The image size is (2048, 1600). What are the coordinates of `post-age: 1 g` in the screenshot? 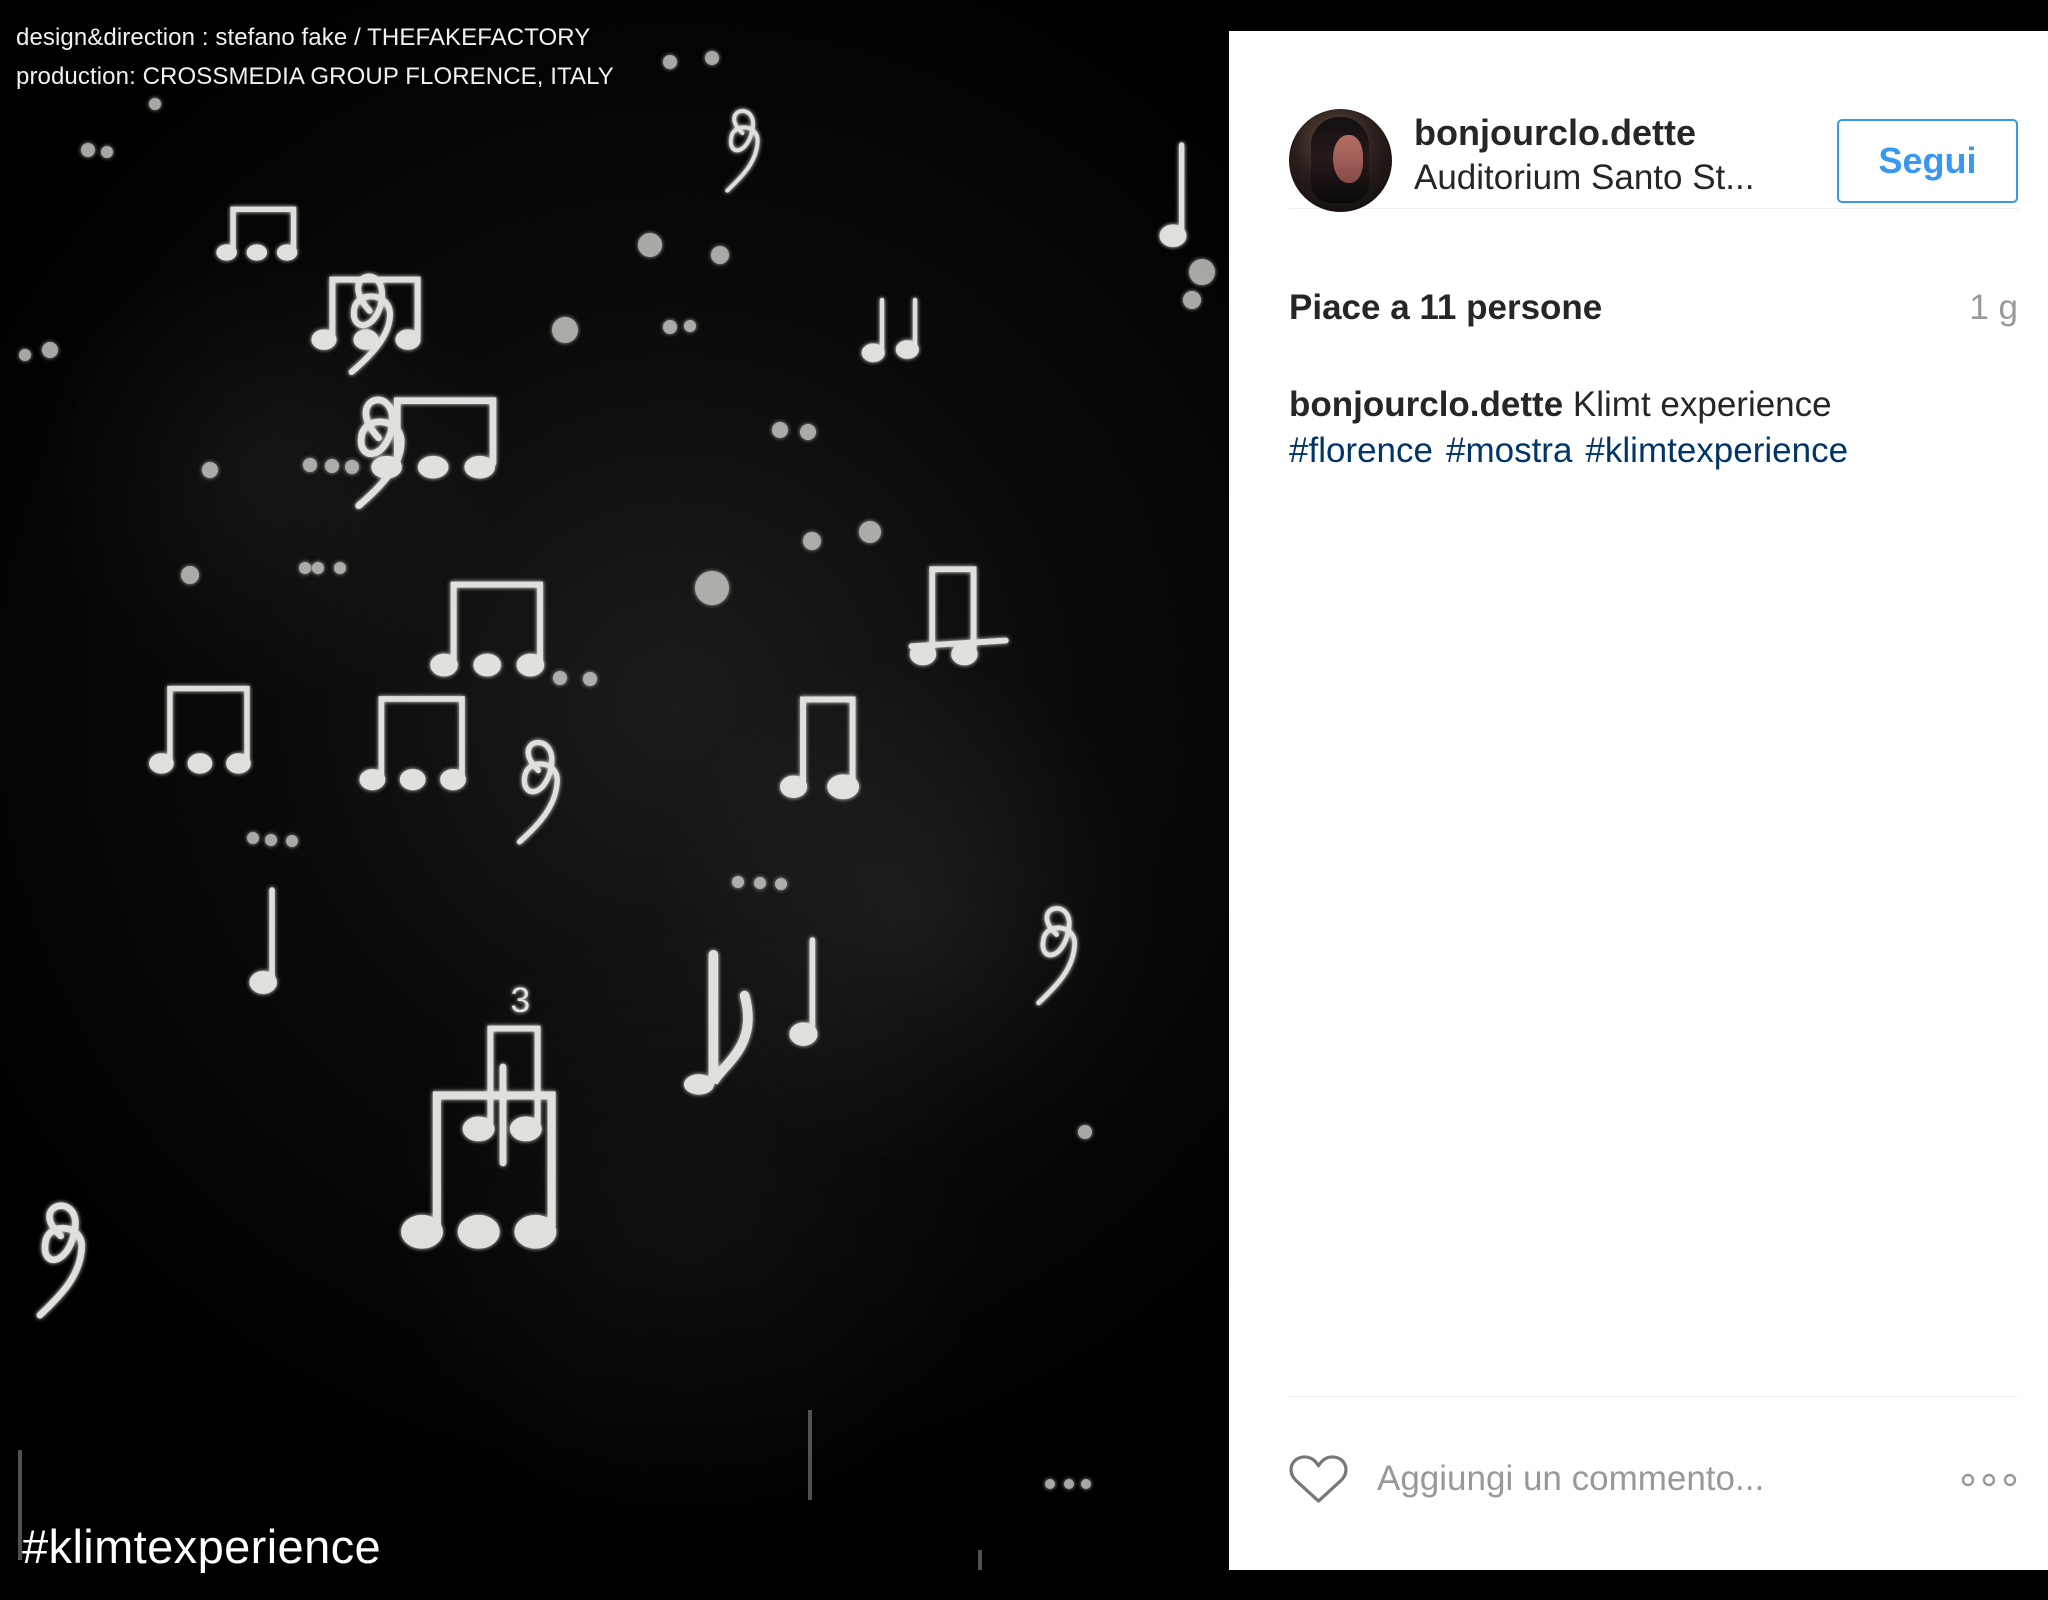 It's located at (1993, 307).